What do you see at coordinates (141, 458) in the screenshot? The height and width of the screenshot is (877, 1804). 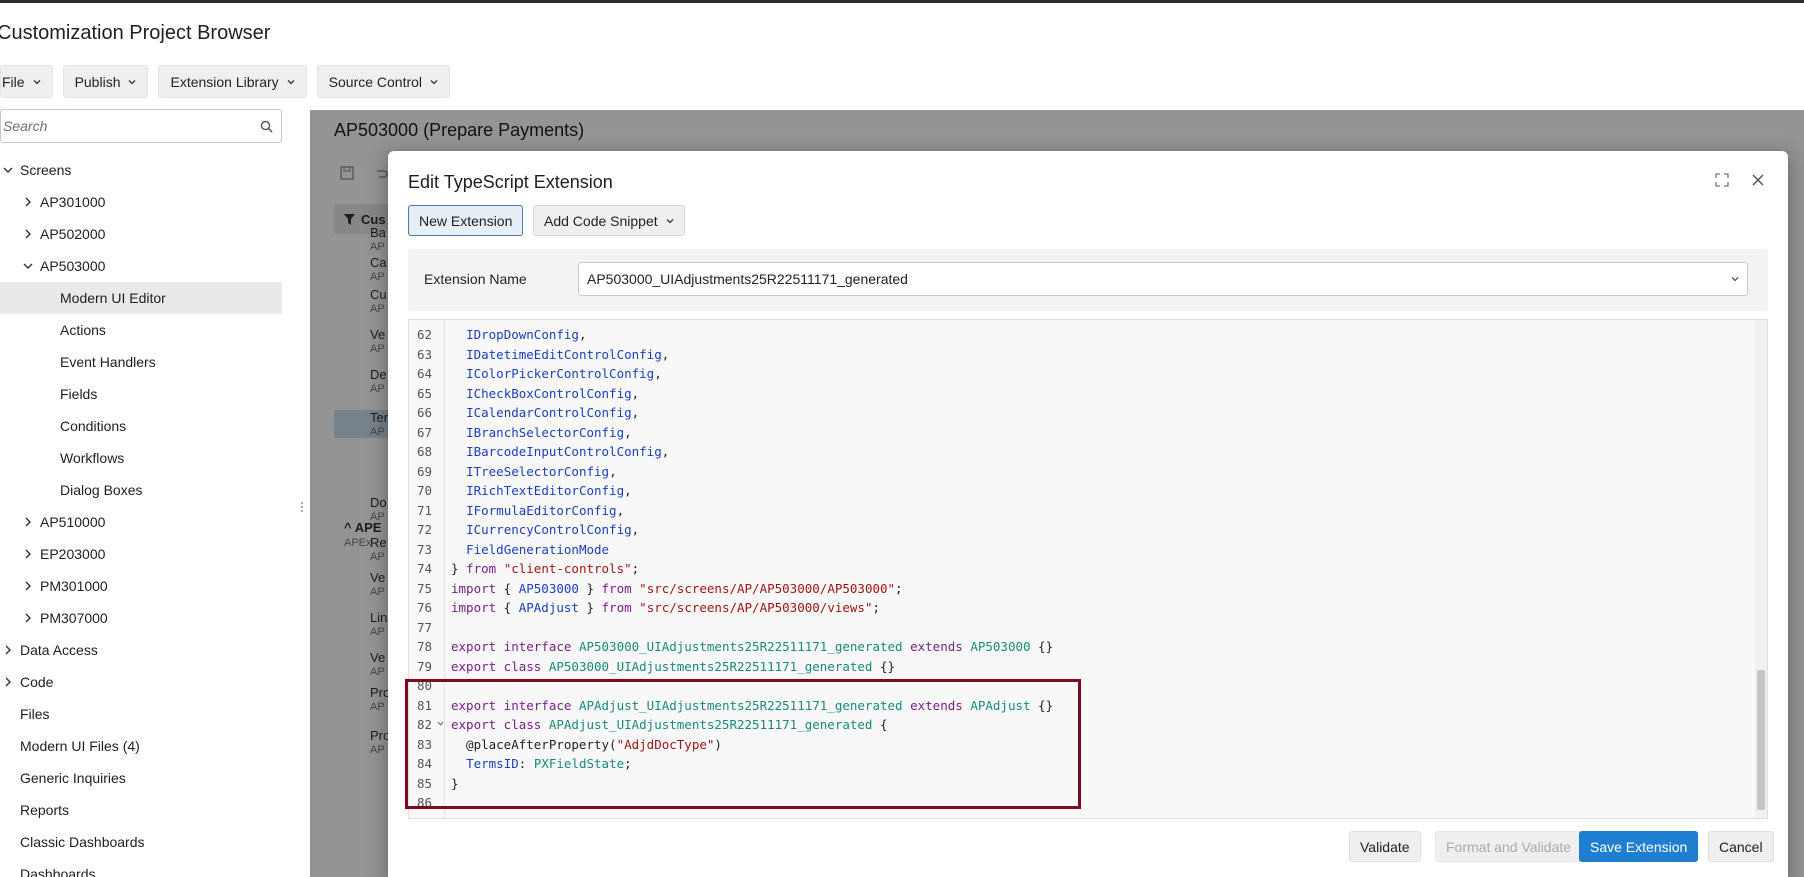 I see `tree-item: Workflows` at bounding box center [141, 458].